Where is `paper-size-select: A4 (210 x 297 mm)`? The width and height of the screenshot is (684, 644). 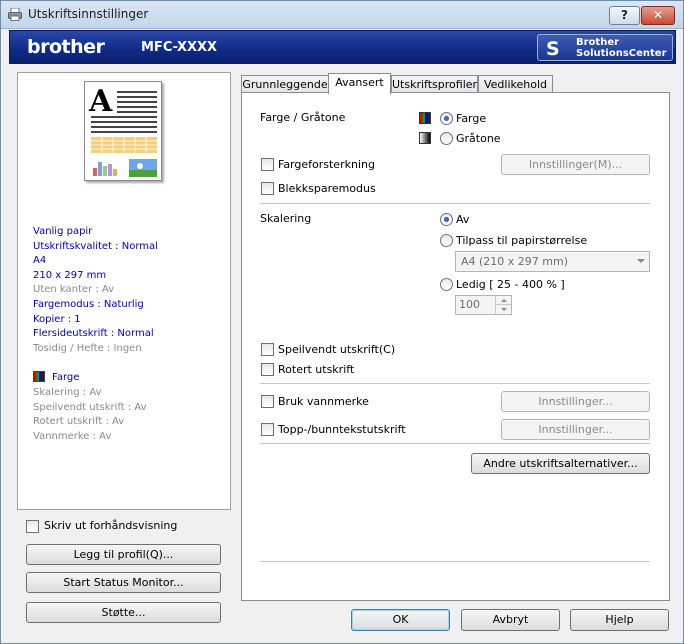 paper-size-select: A4 (210 x 297 mm) is located at coordinates (552, 261).